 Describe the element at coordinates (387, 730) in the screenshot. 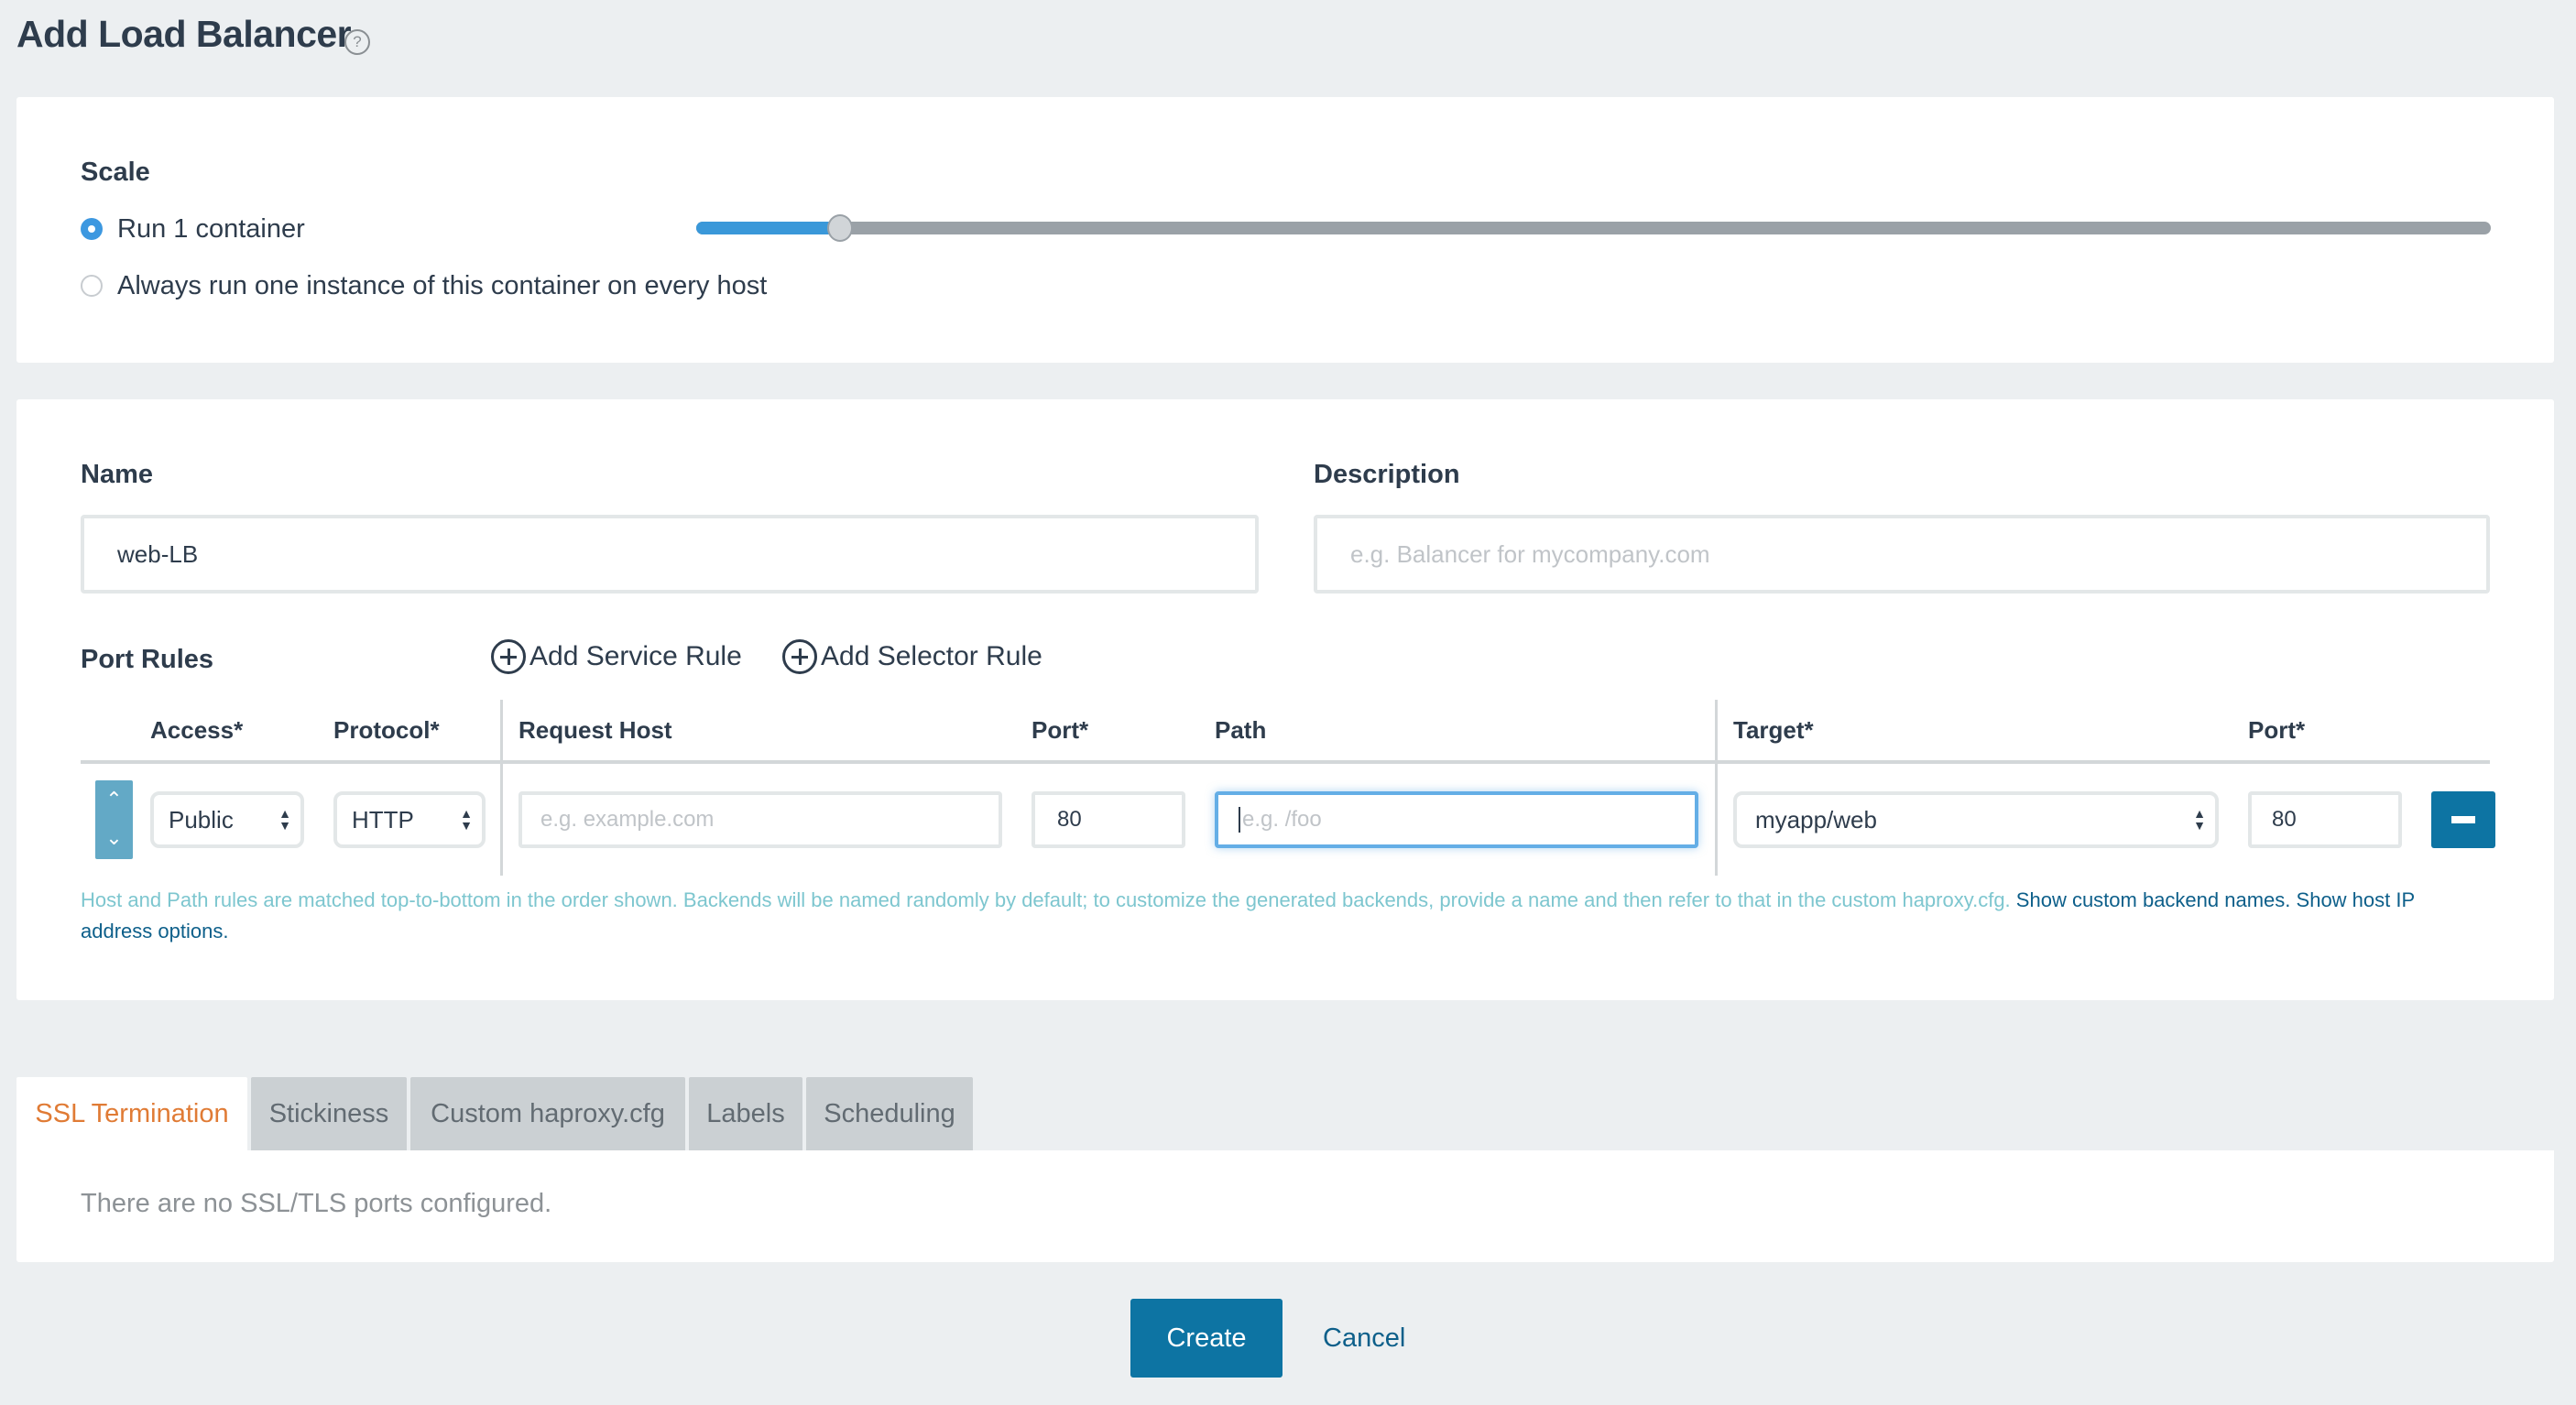

I see `col-protocol: Protocol*` at that location.